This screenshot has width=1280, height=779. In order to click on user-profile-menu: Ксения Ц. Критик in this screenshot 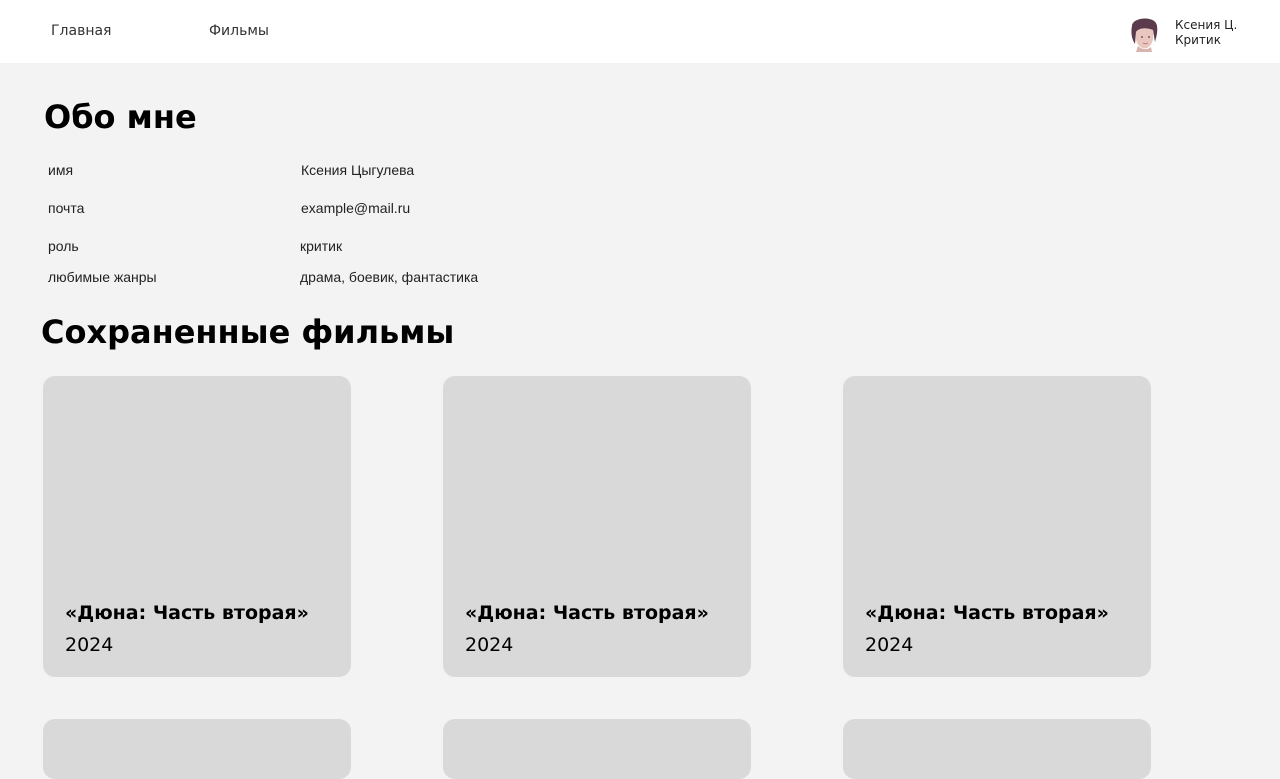, I will do `click(1196, 33)`.